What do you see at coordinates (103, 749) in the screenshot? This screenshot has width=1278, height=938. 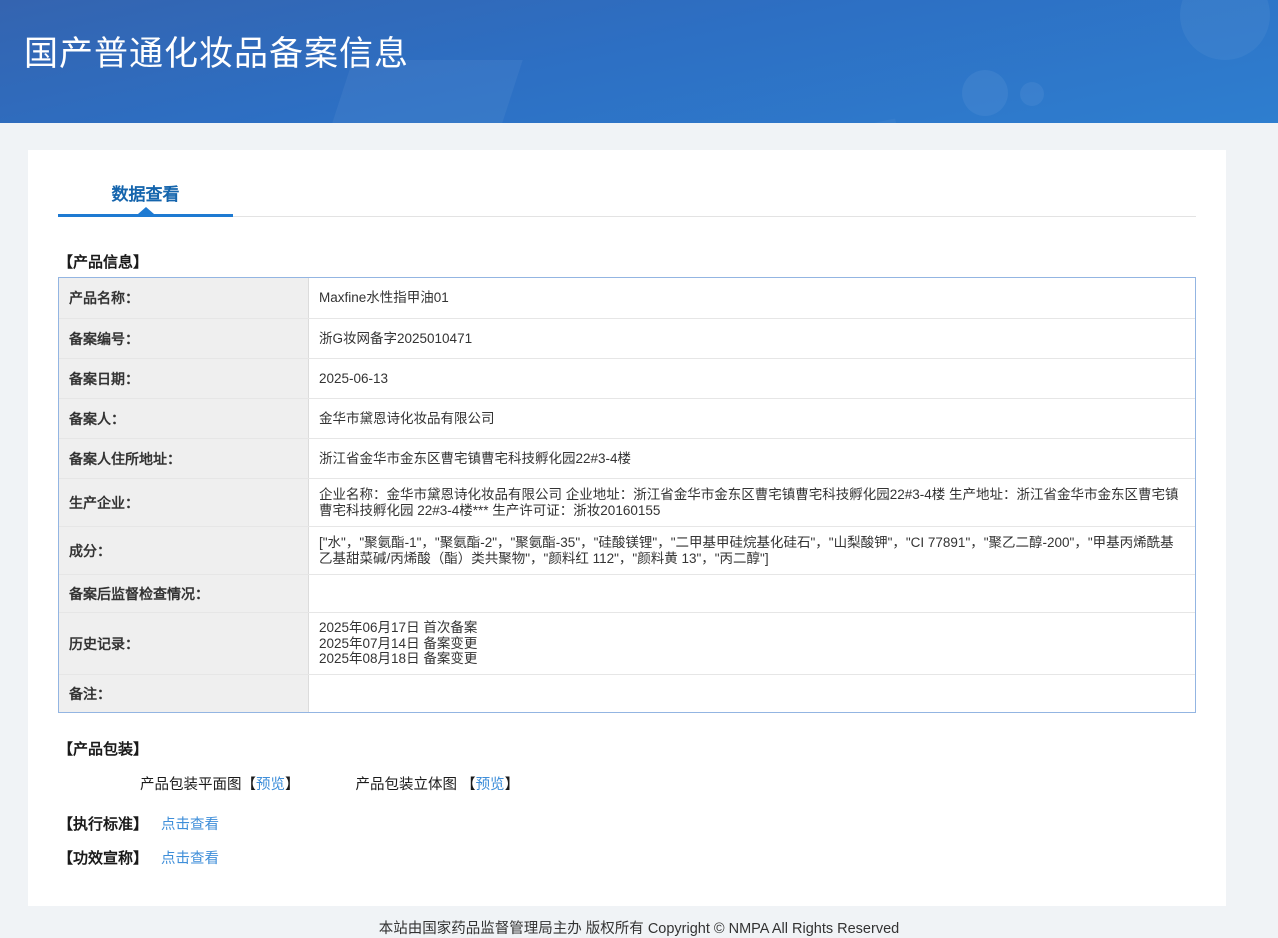 I see `packaging-heading: 【产品包装】` at bounding box center [103, 749].